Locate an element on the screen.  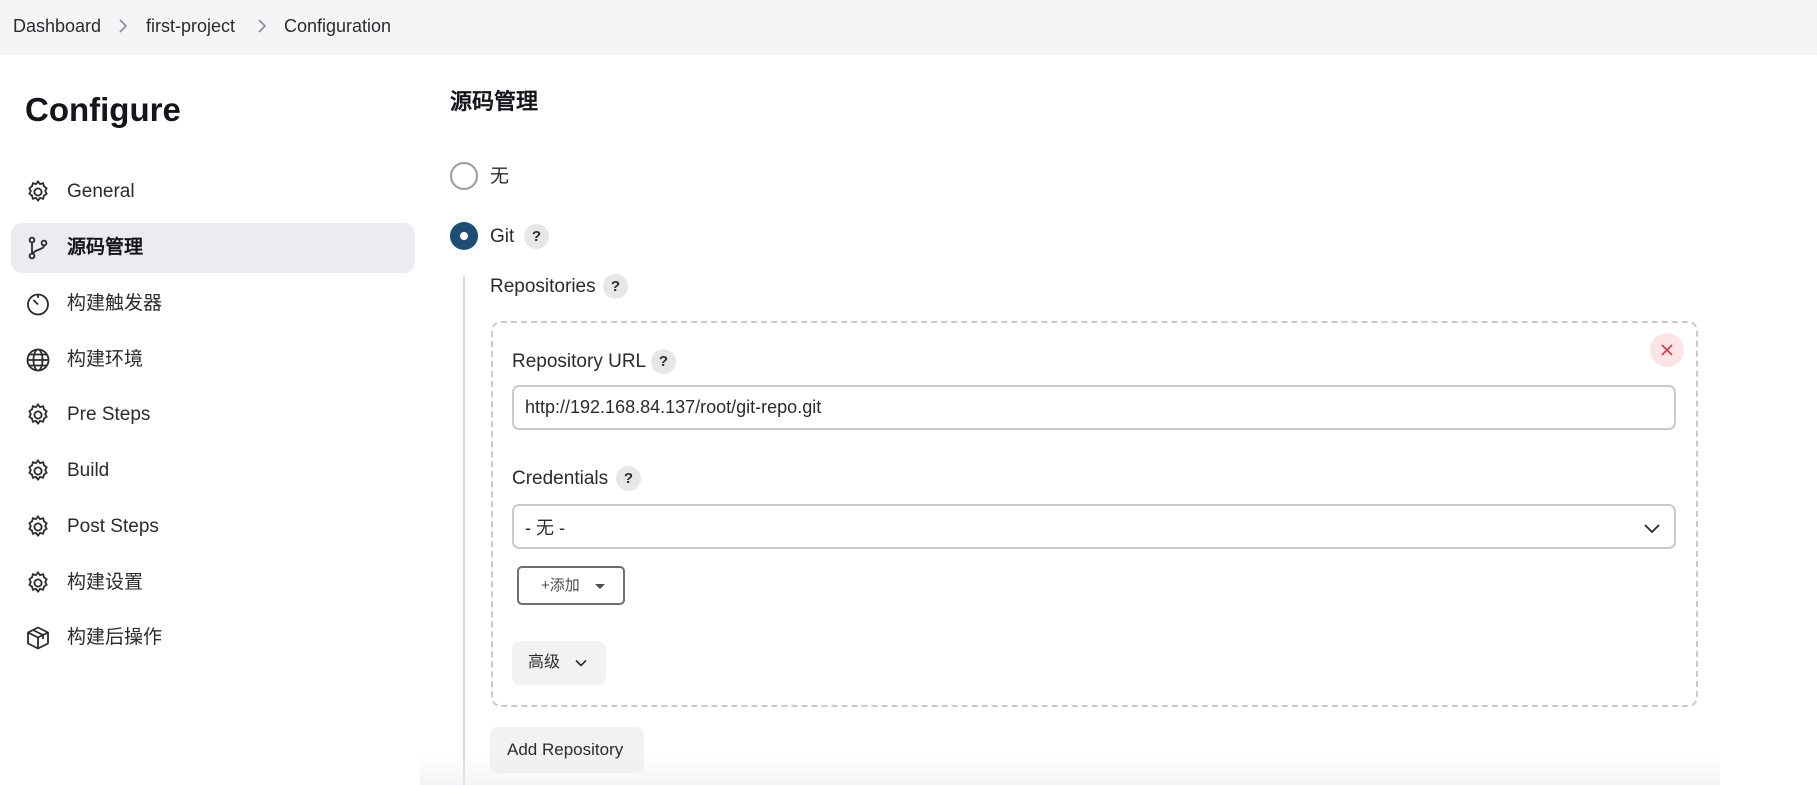
radio-git-label: Git is located at coordinates (502, 237).